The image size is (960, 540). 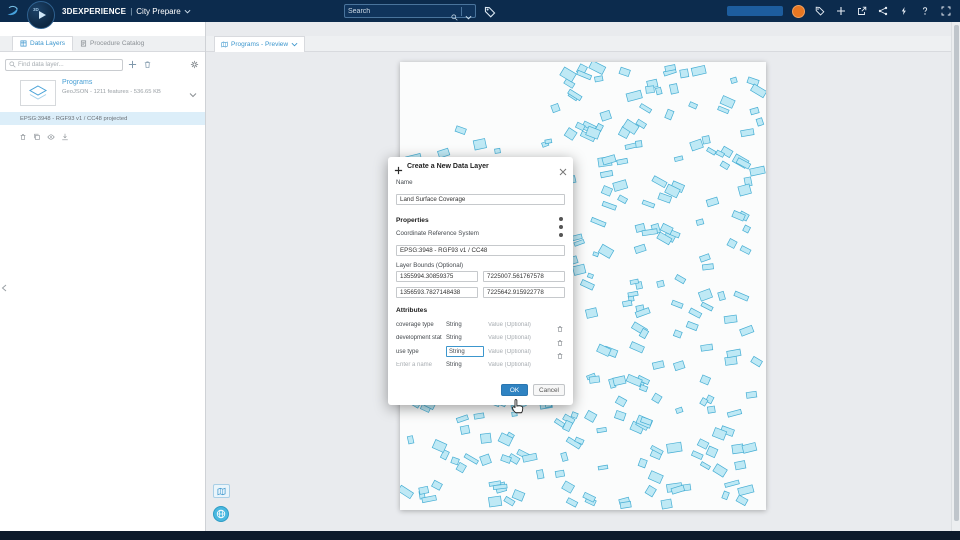 What do you see at coordinates (468, 13) in the screenshot?
I see `search-scope-chevron-icon` at bounding box center [468, 13].